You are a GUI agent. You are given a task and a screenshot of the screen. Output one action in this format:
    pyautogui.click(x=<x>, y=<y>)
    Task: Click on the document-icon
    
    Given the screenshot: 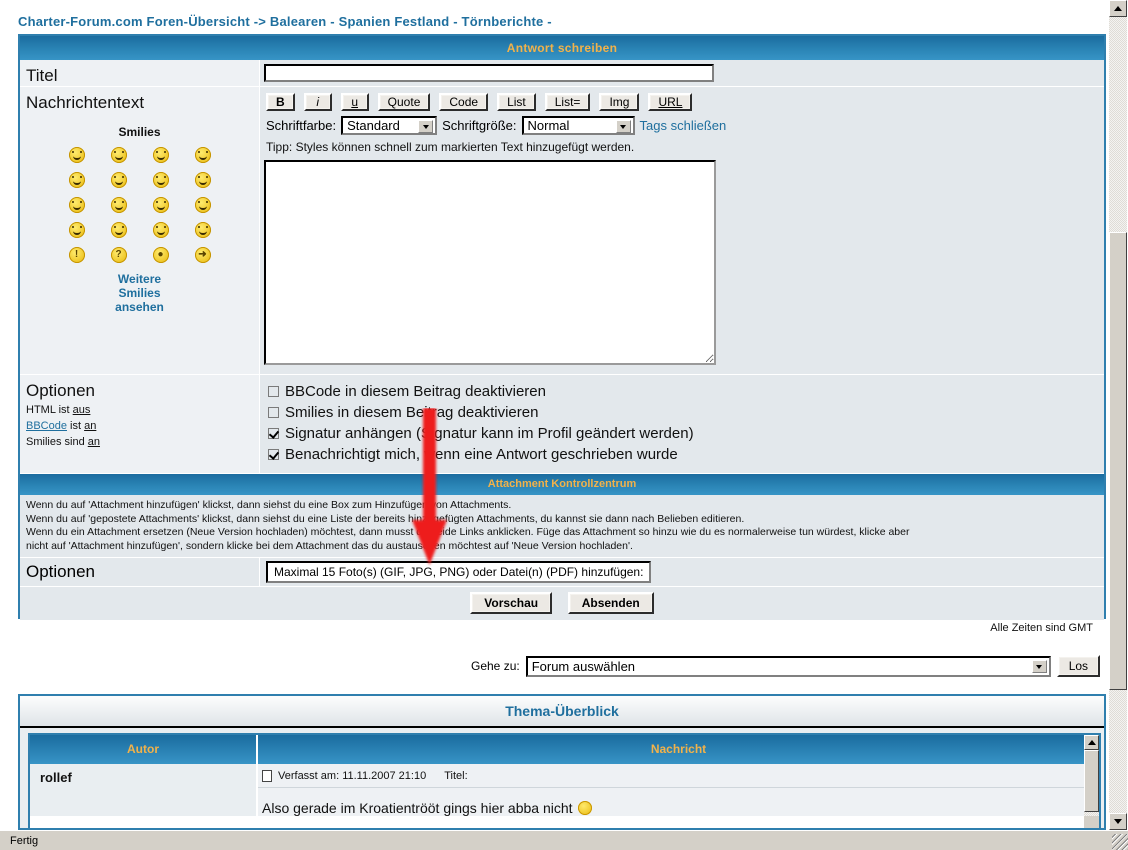 What is the action you would take?
    pyautogui.click(x=267, y=776)
    